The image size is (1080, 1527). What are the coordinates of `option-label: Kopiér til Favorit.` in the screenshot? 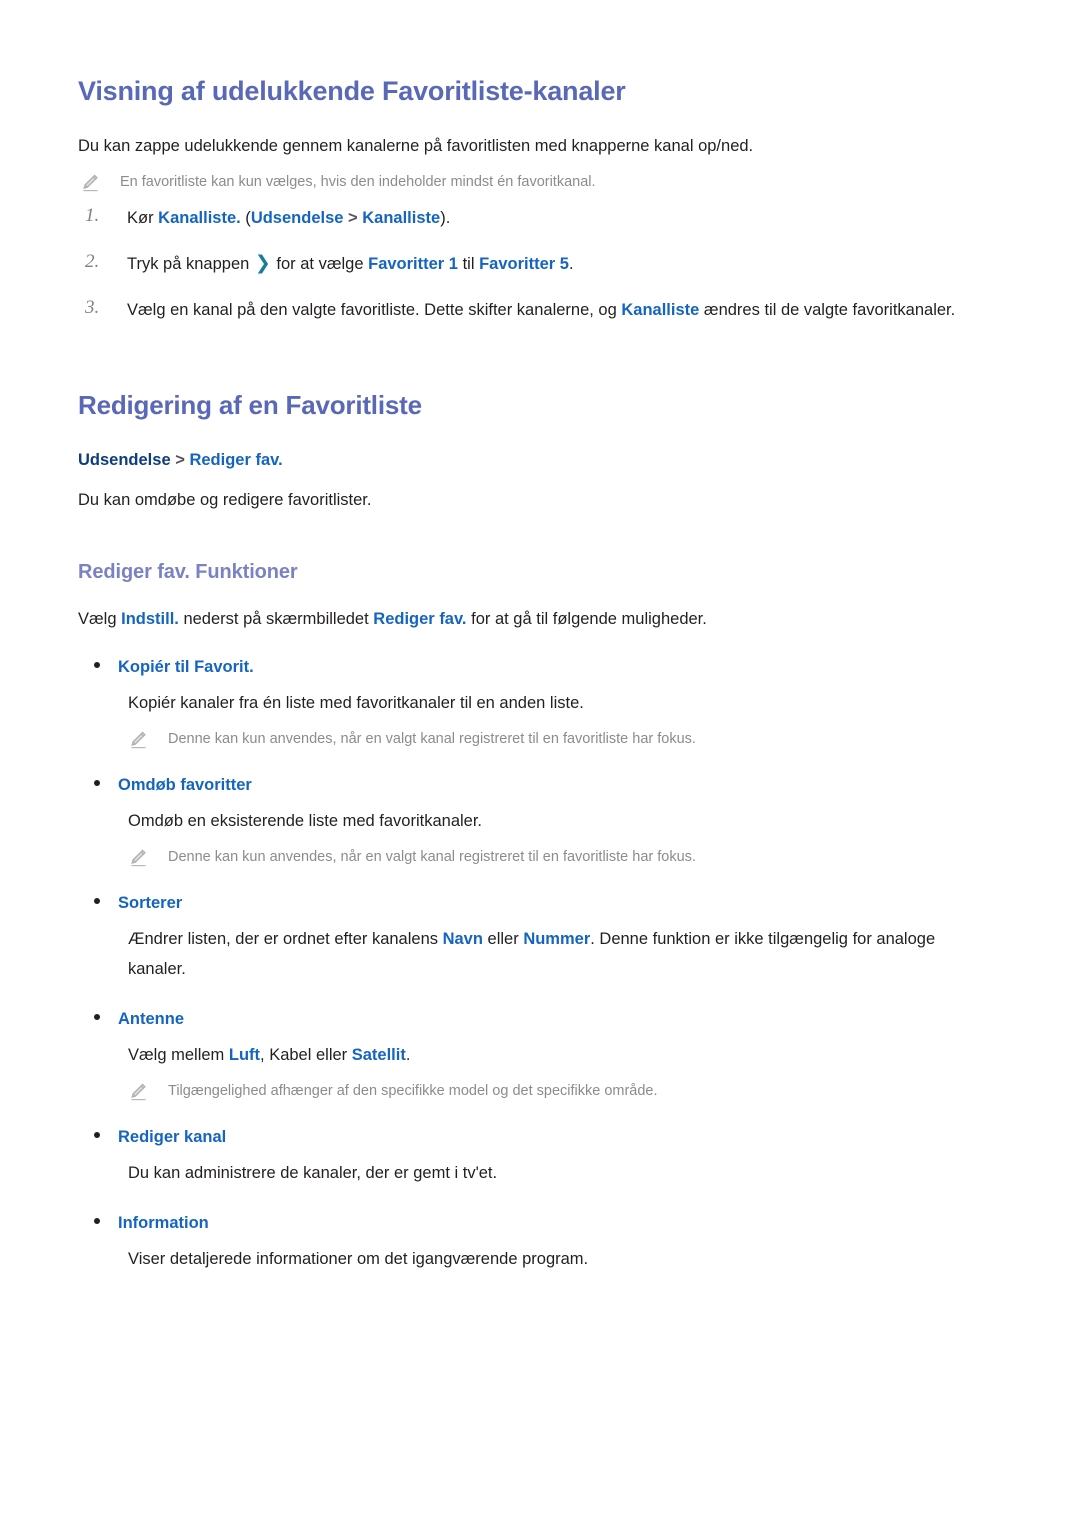 It's located at (186, 667).